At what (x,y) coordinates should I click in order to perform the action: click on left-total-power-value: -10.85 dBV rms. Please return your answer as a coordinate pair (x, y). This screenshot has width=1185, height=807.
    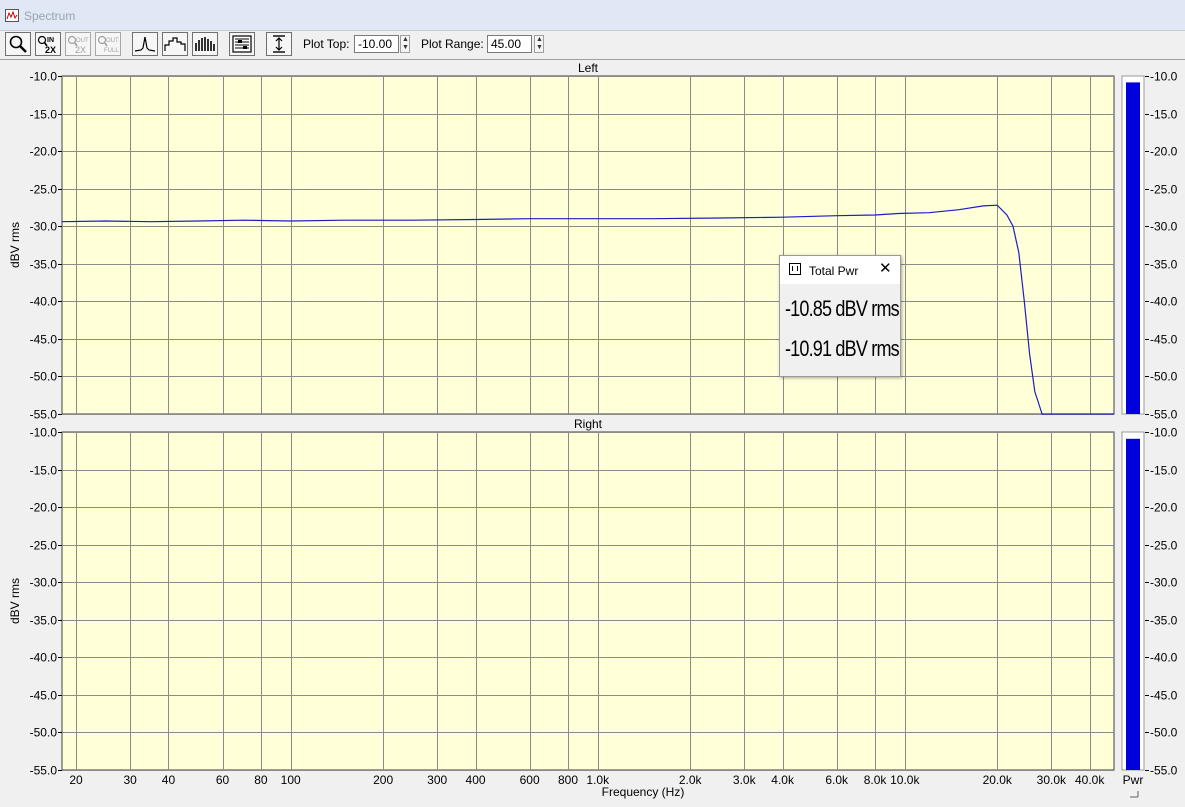
    Looking at the image, I should click on (842, 308).